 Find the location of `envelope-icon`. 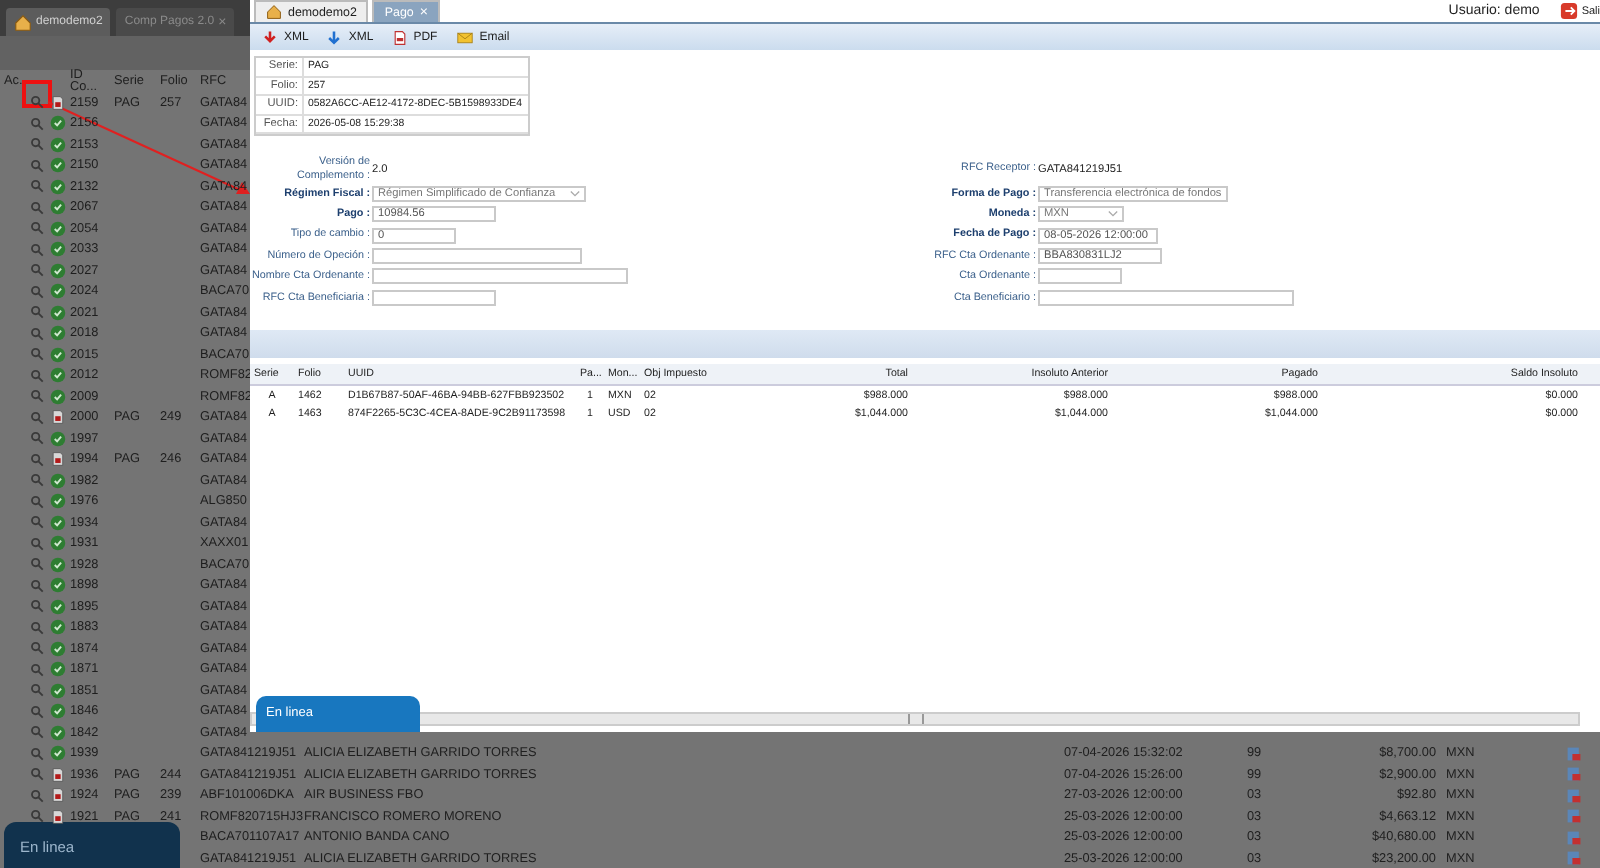

envelope-icon is located at coordinates (464, 37).